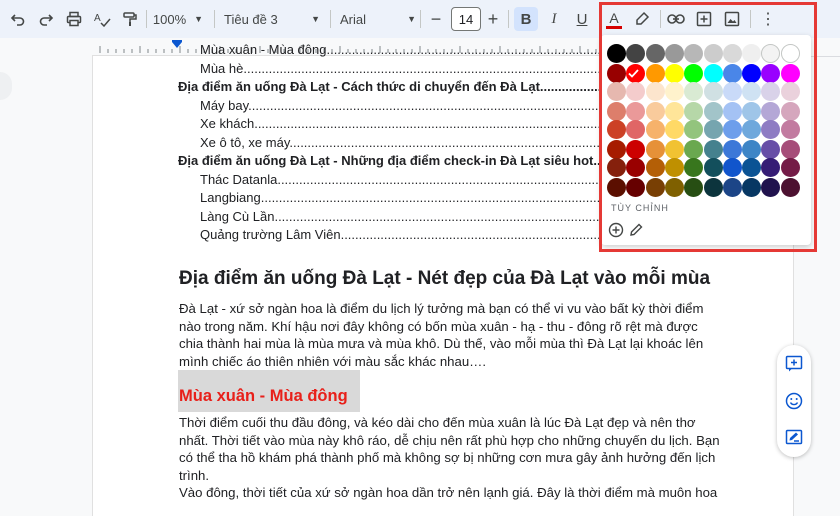  Describe the element at coordinates (436, 19) in the screenshot. I see `font-size-decrease-button: −` at that location.